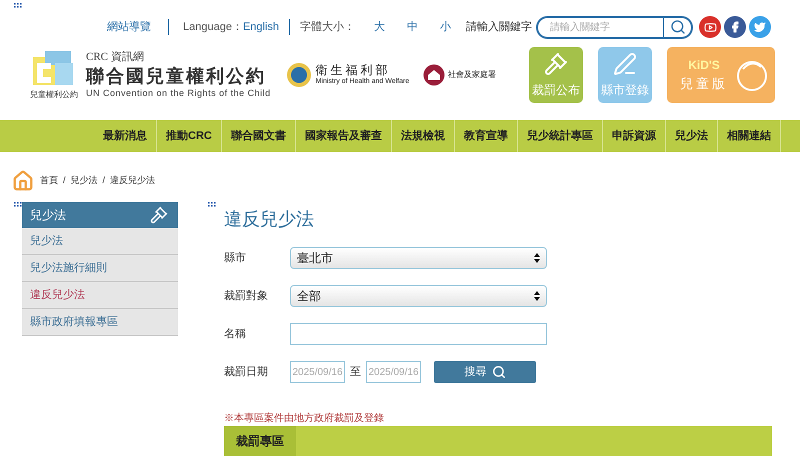  What do you see at coordinates (100, 268) in the screenshot?
I see `sidebar-item: 兒少法施行細則` at bounding box center [100, 268].